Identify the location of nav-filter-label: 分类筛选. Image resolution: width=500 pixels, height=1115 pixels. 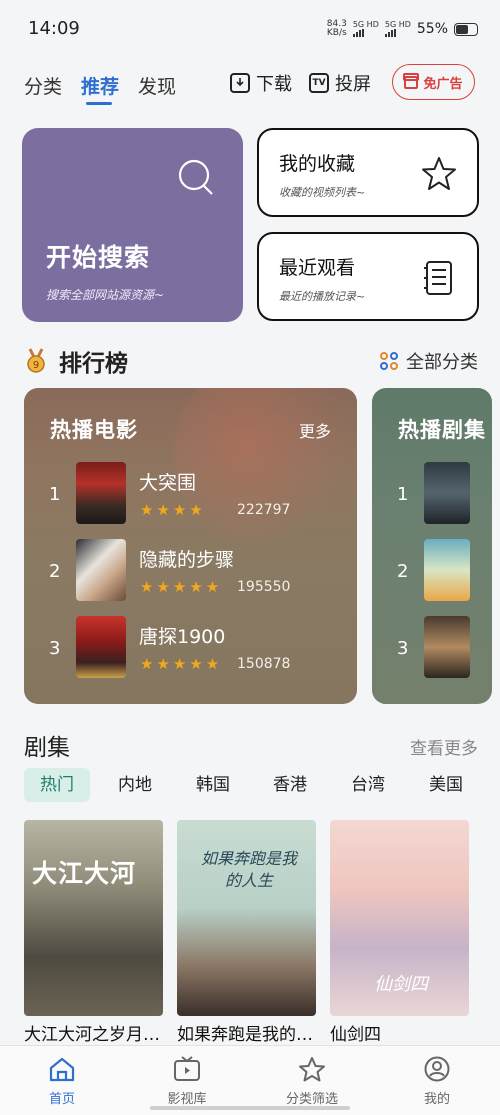
(311, 1099).